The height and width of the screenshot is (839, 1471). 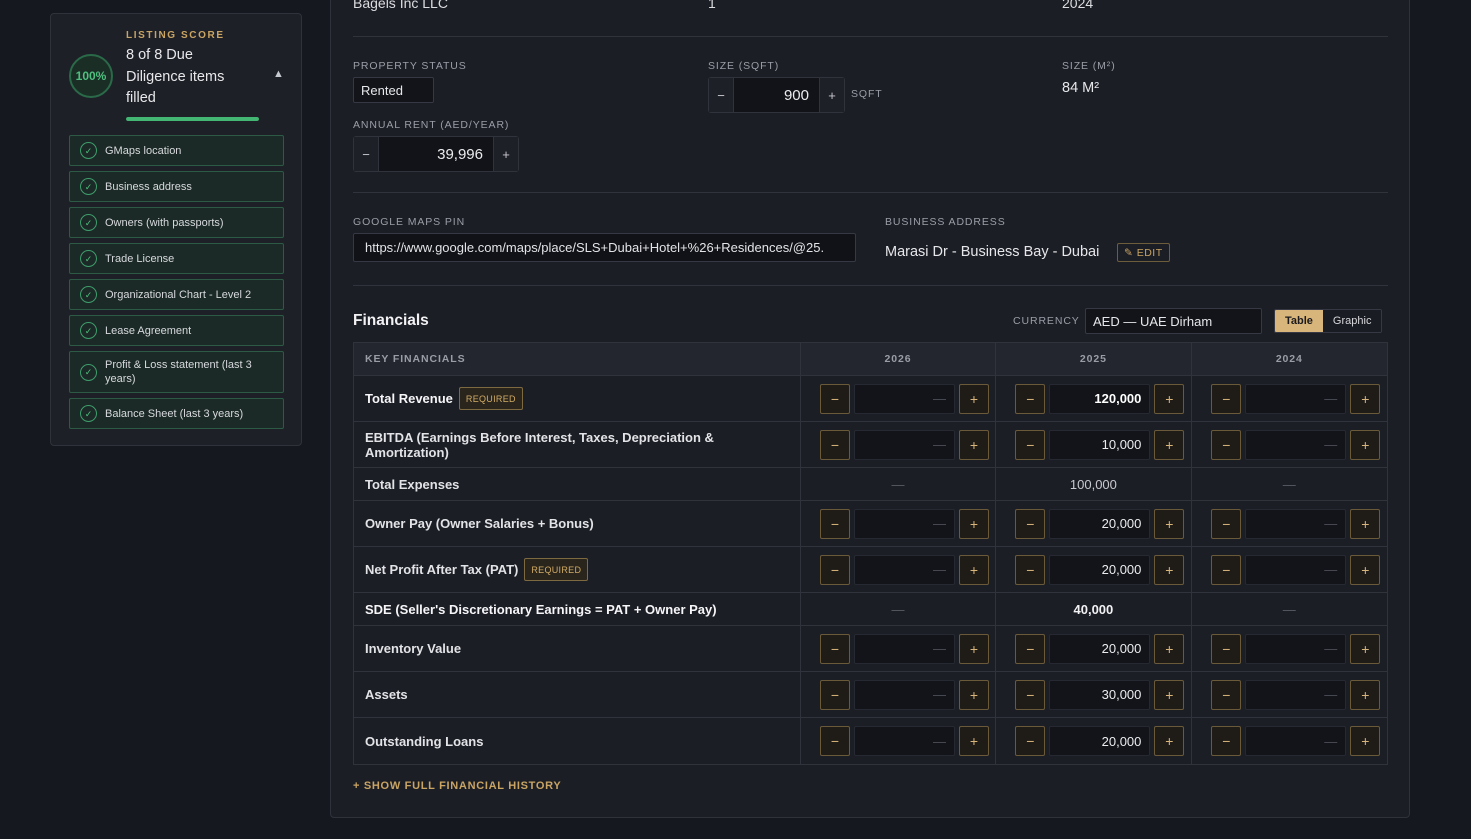 I want to click on stepper-2026: − — +, so click(x=898, y=444).